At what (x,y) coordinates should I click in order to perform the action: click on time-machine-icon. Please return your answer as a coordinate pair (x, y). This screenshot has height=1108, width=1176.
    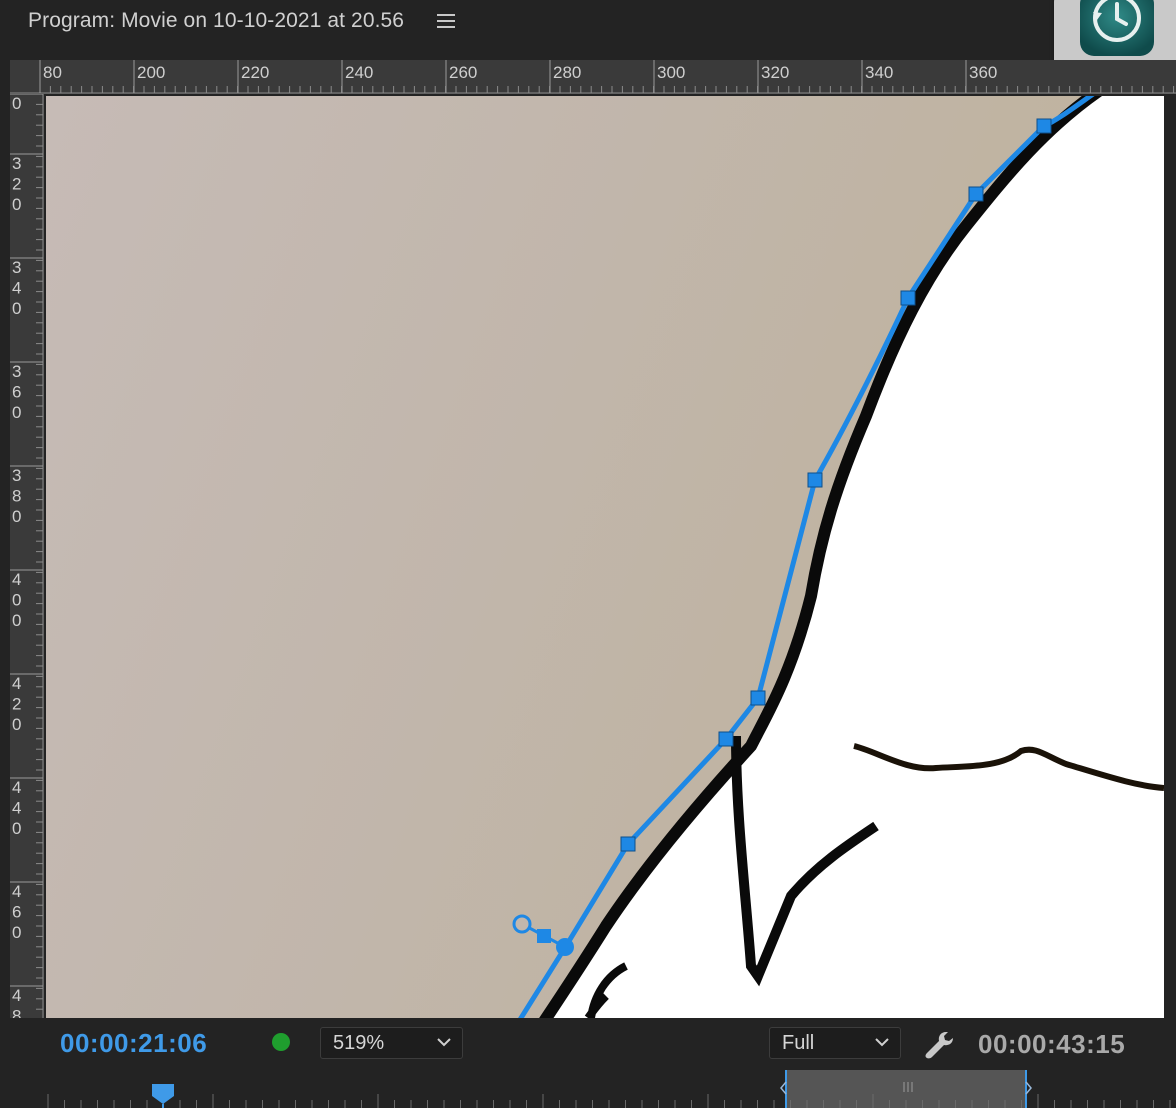
    Looking at the image, I should click on (1117, 28).